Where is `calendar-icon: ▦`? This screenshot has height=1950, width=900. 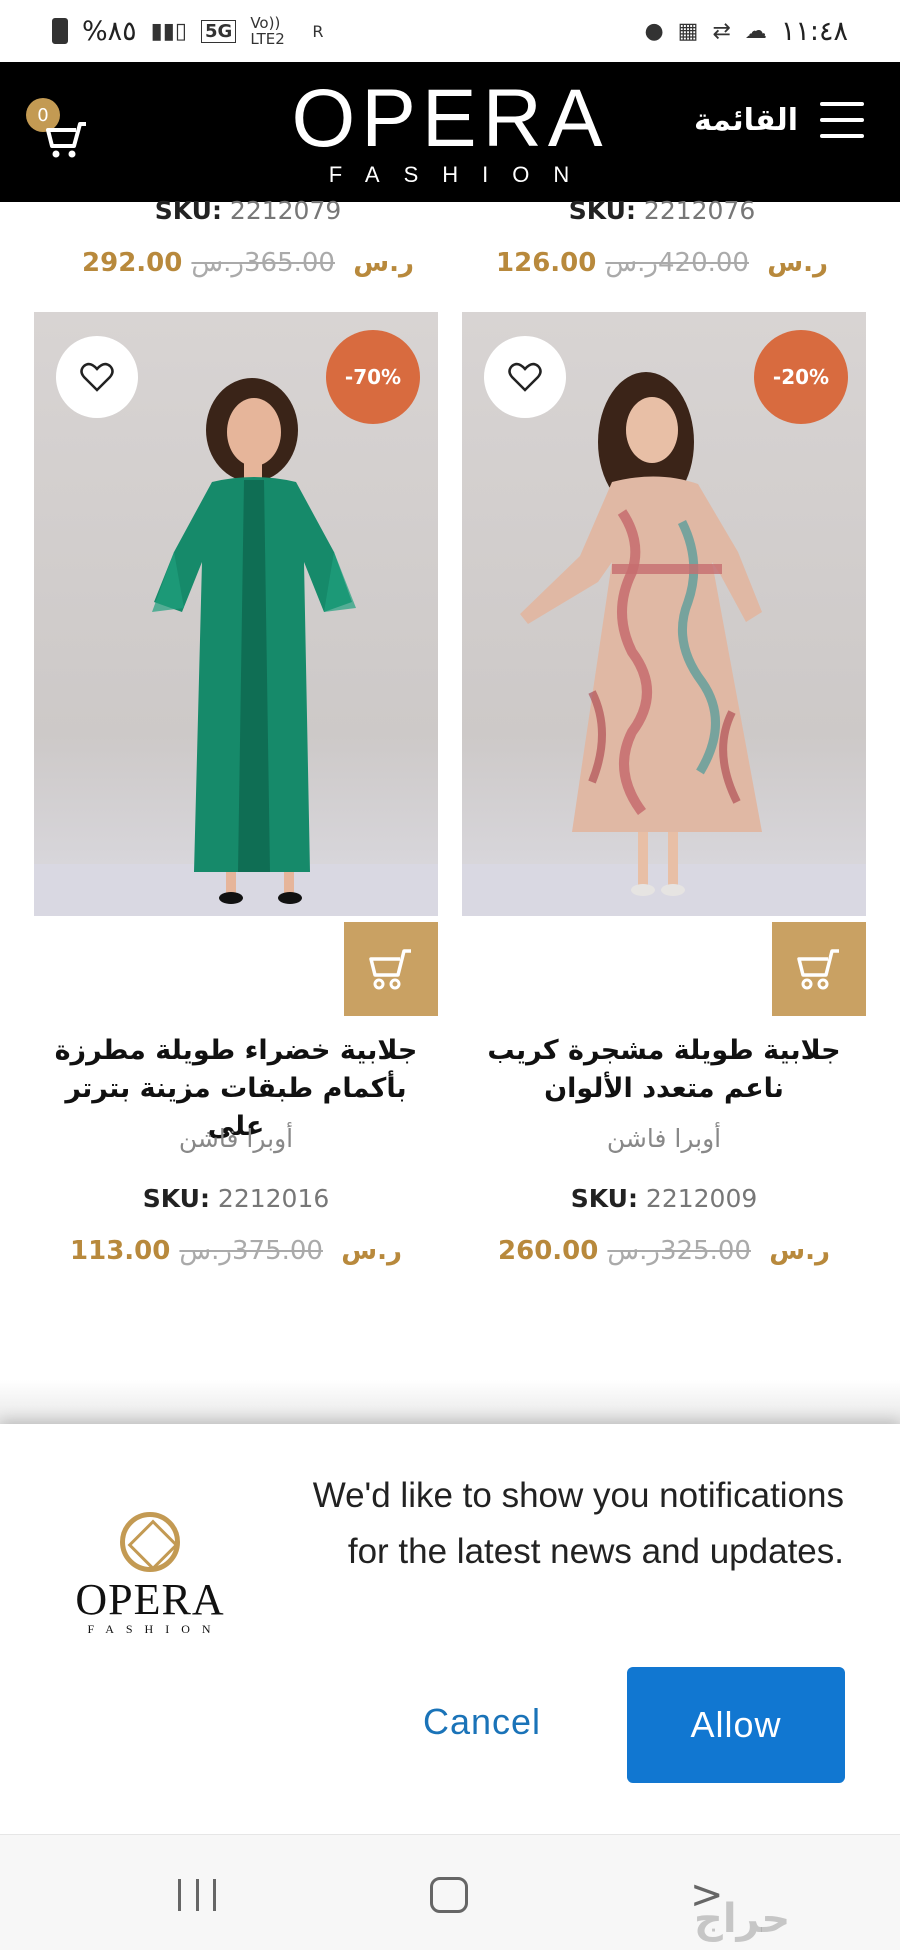 calendar-icon: ▦ is located at coordinates (688, 31).